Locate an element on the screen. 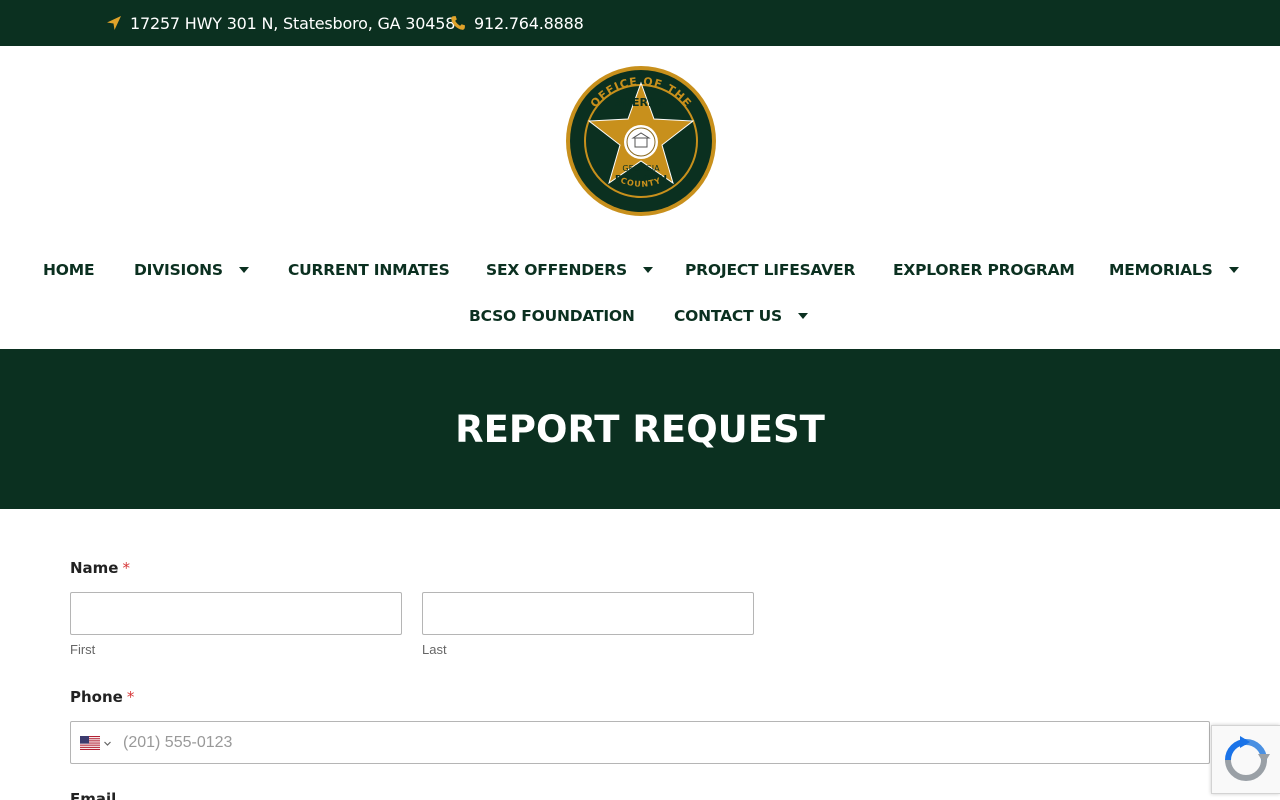  nav-bcso-foundation: BCSO FOUNDATION is located at coordinates (552, 316).